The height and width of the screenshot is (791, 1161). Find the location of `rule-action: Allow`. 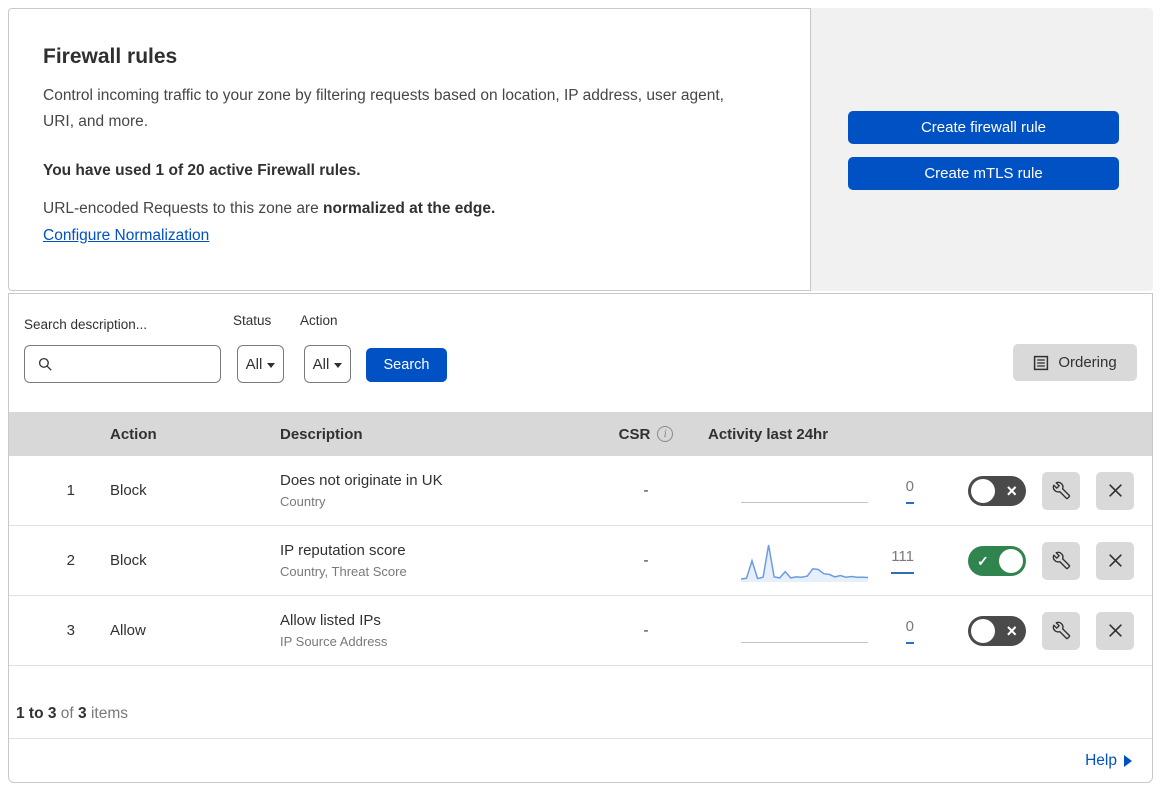

rule-action: Allow is located at coordinates (128, 630).